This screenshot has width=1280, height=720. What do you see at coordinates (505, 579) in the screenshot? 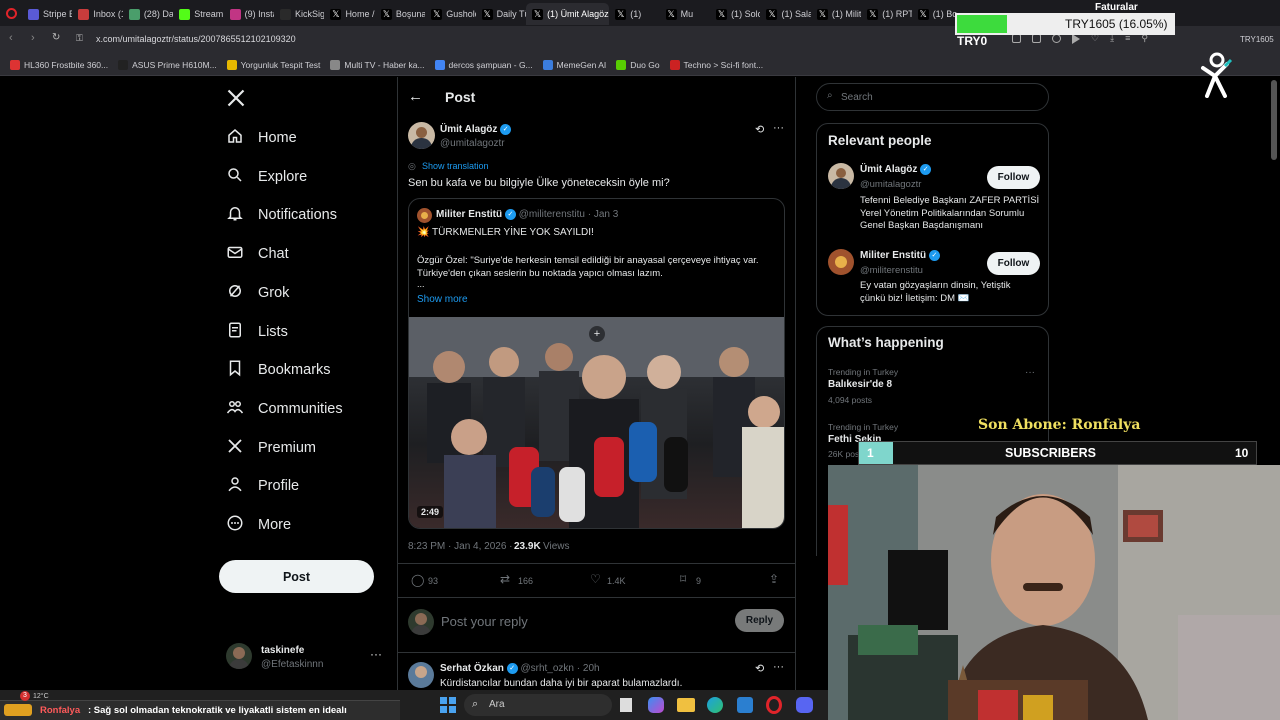
I see `repost-icon: ⇄` at bounding box center [505, 579].